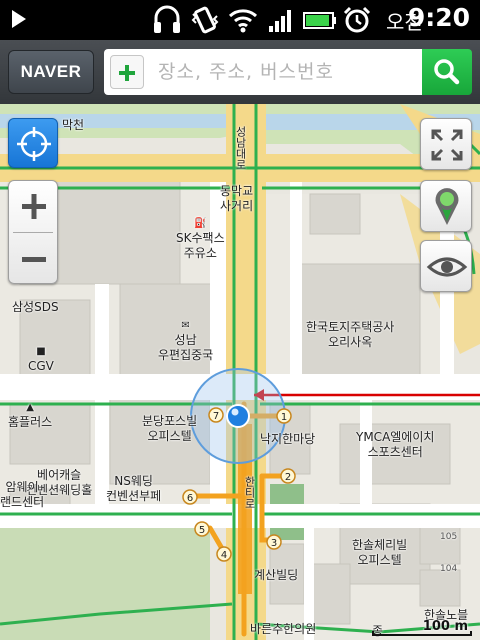 The height and width of the screenshot is (640, 480). Describe the element at coordinates (246, 72) in the screenshot. I see `search-input: 장소, 주소, 버스번호` at that location.